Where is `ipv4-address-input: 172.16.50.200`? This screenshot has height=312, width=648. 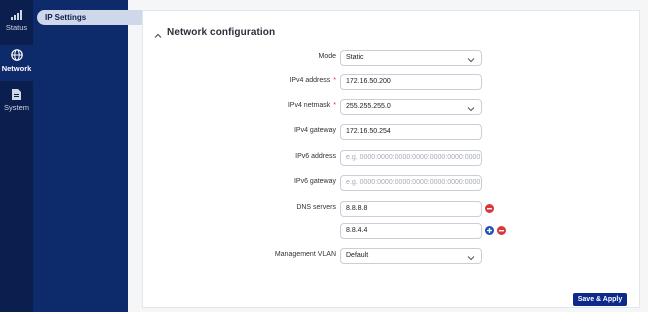
ipv4-address-input: 172.16.50.200 is located at coordinates (411, 82).